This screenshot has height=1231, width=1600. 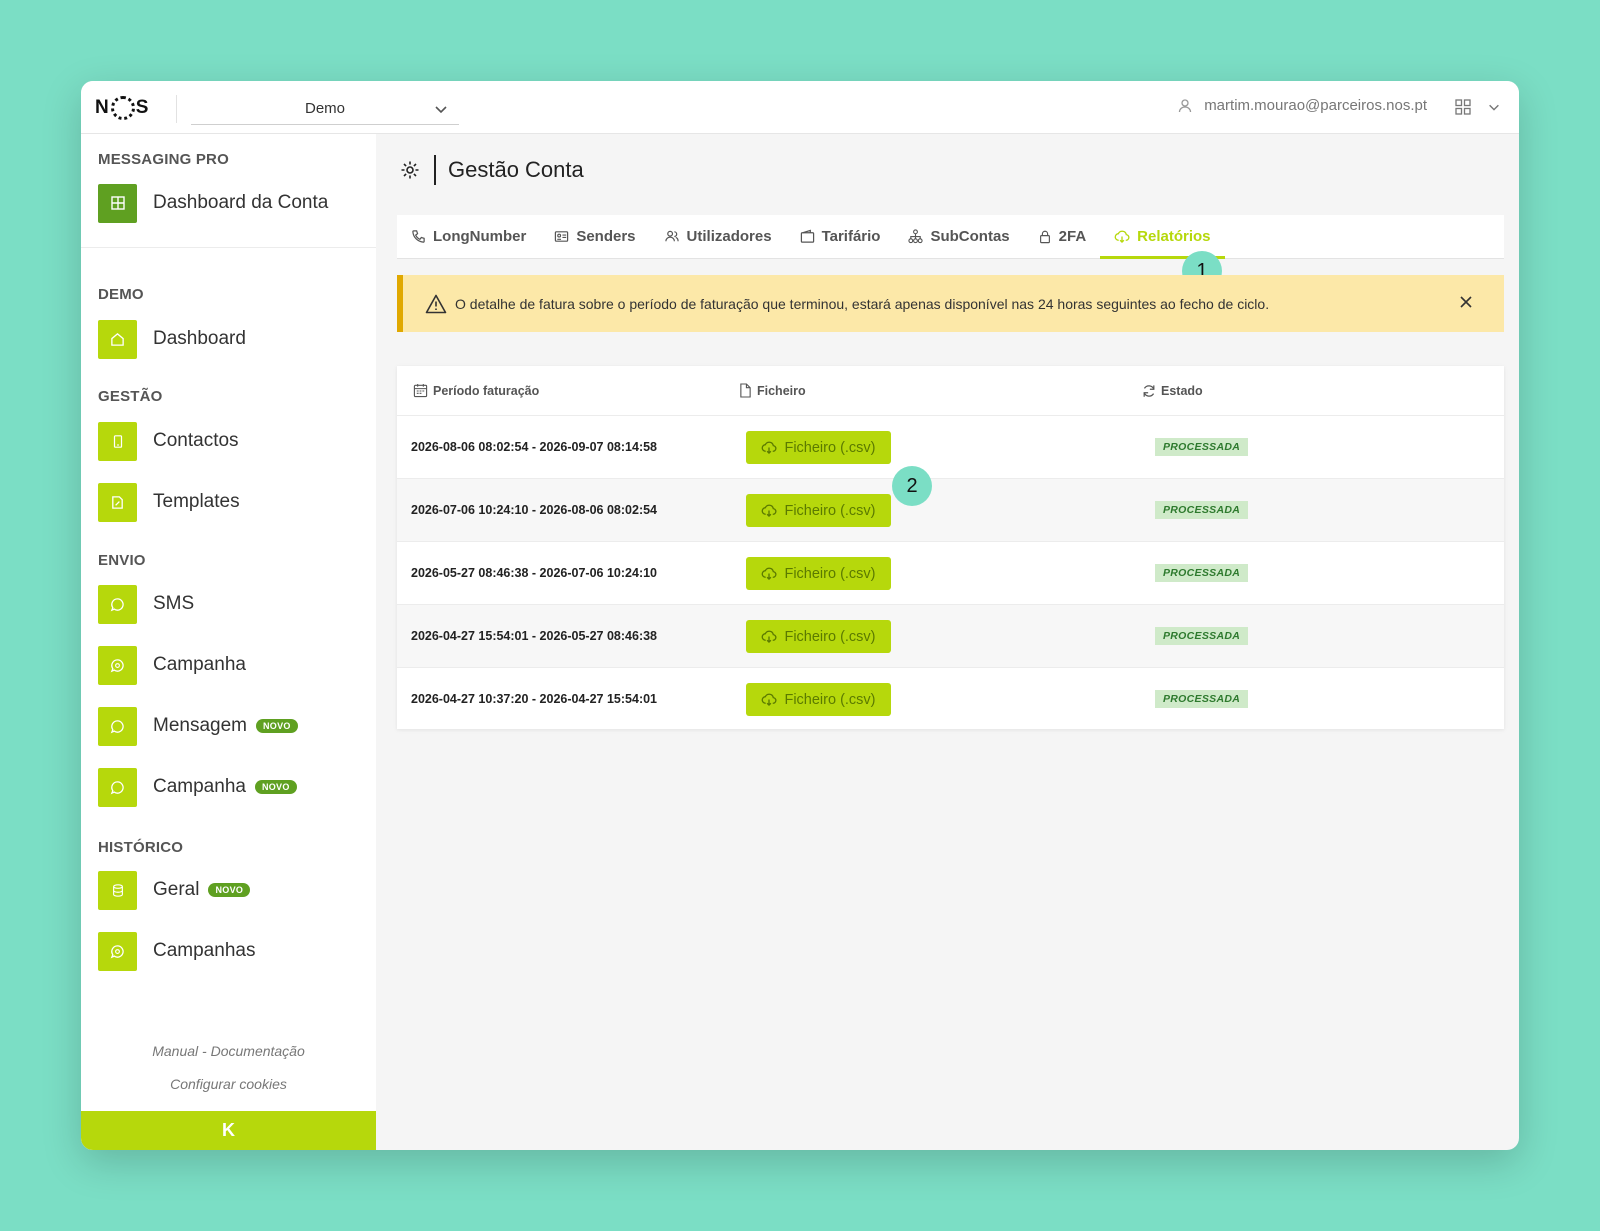 I want to click on database-icon, so click(x=117, y=890).